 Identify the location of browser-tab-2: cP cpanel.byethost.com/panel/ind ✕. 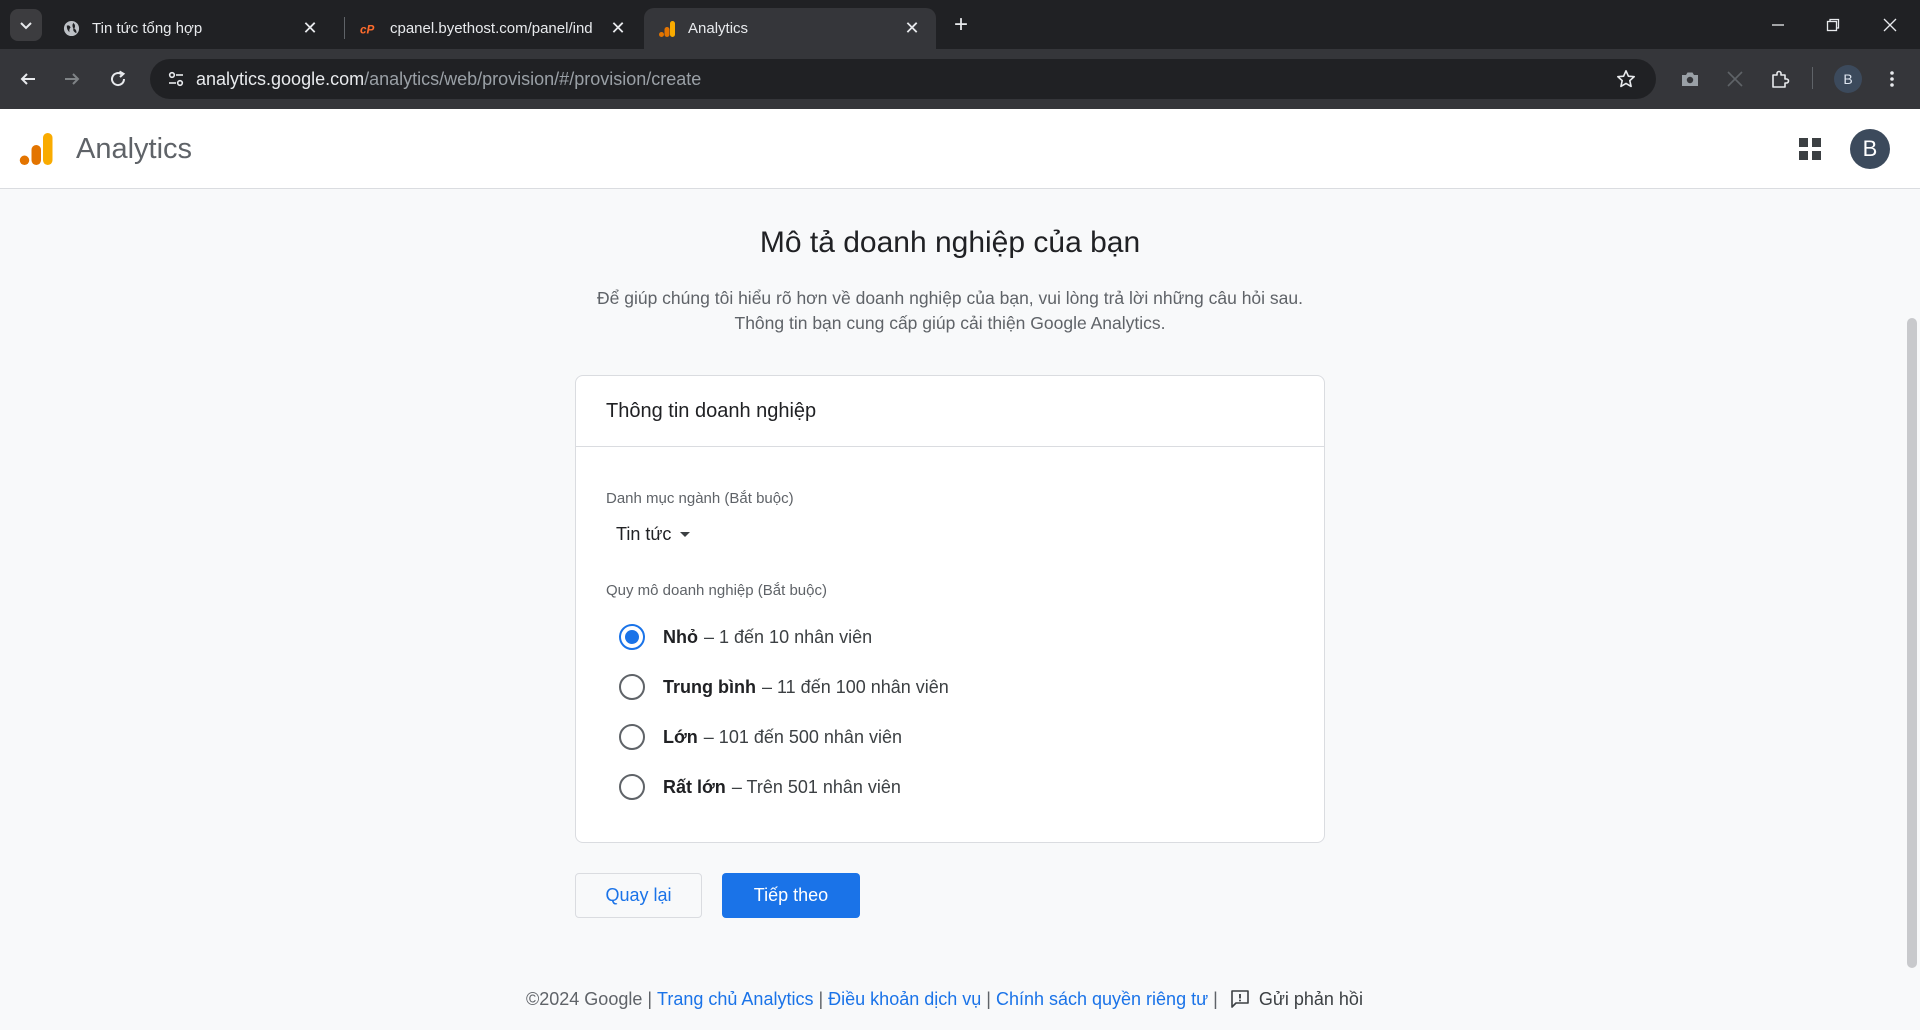
(494, 28).